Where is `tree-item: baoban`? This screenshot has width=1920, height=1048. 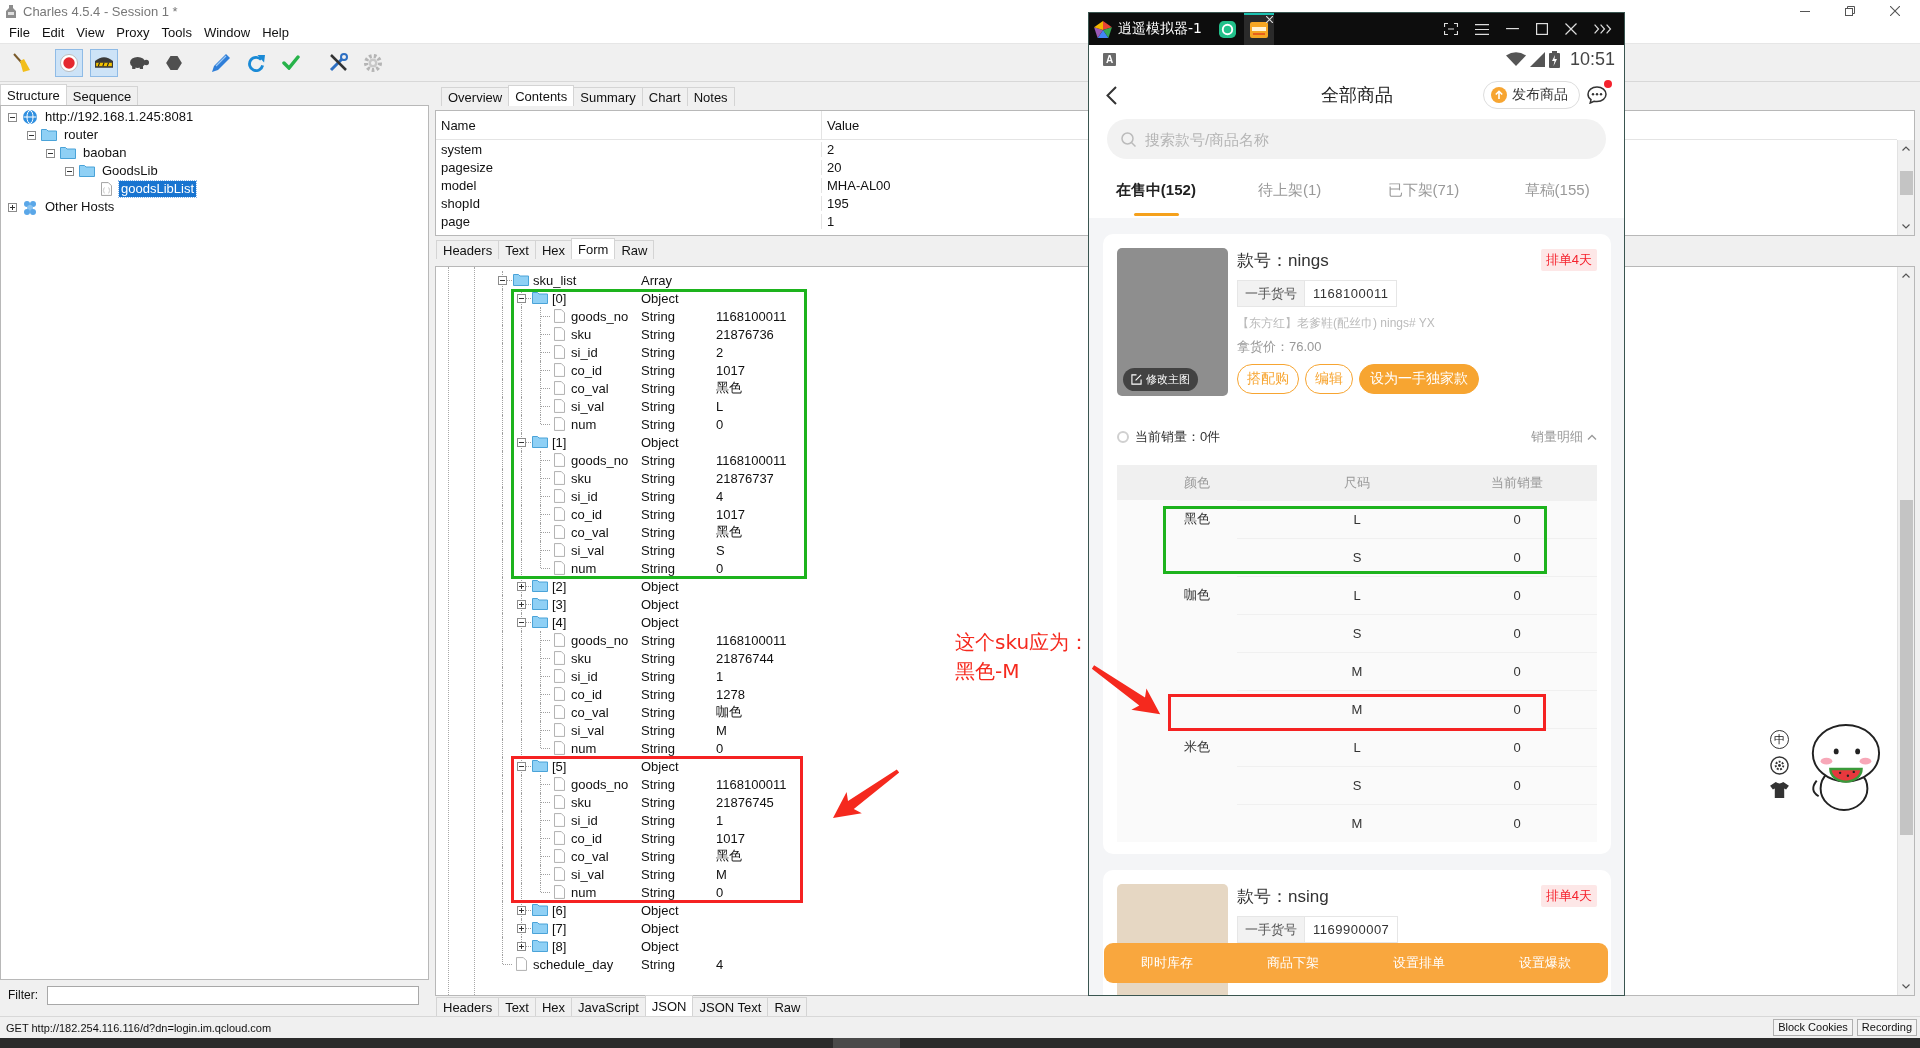
tree-item: baoban is located at coordinates (105, 153).